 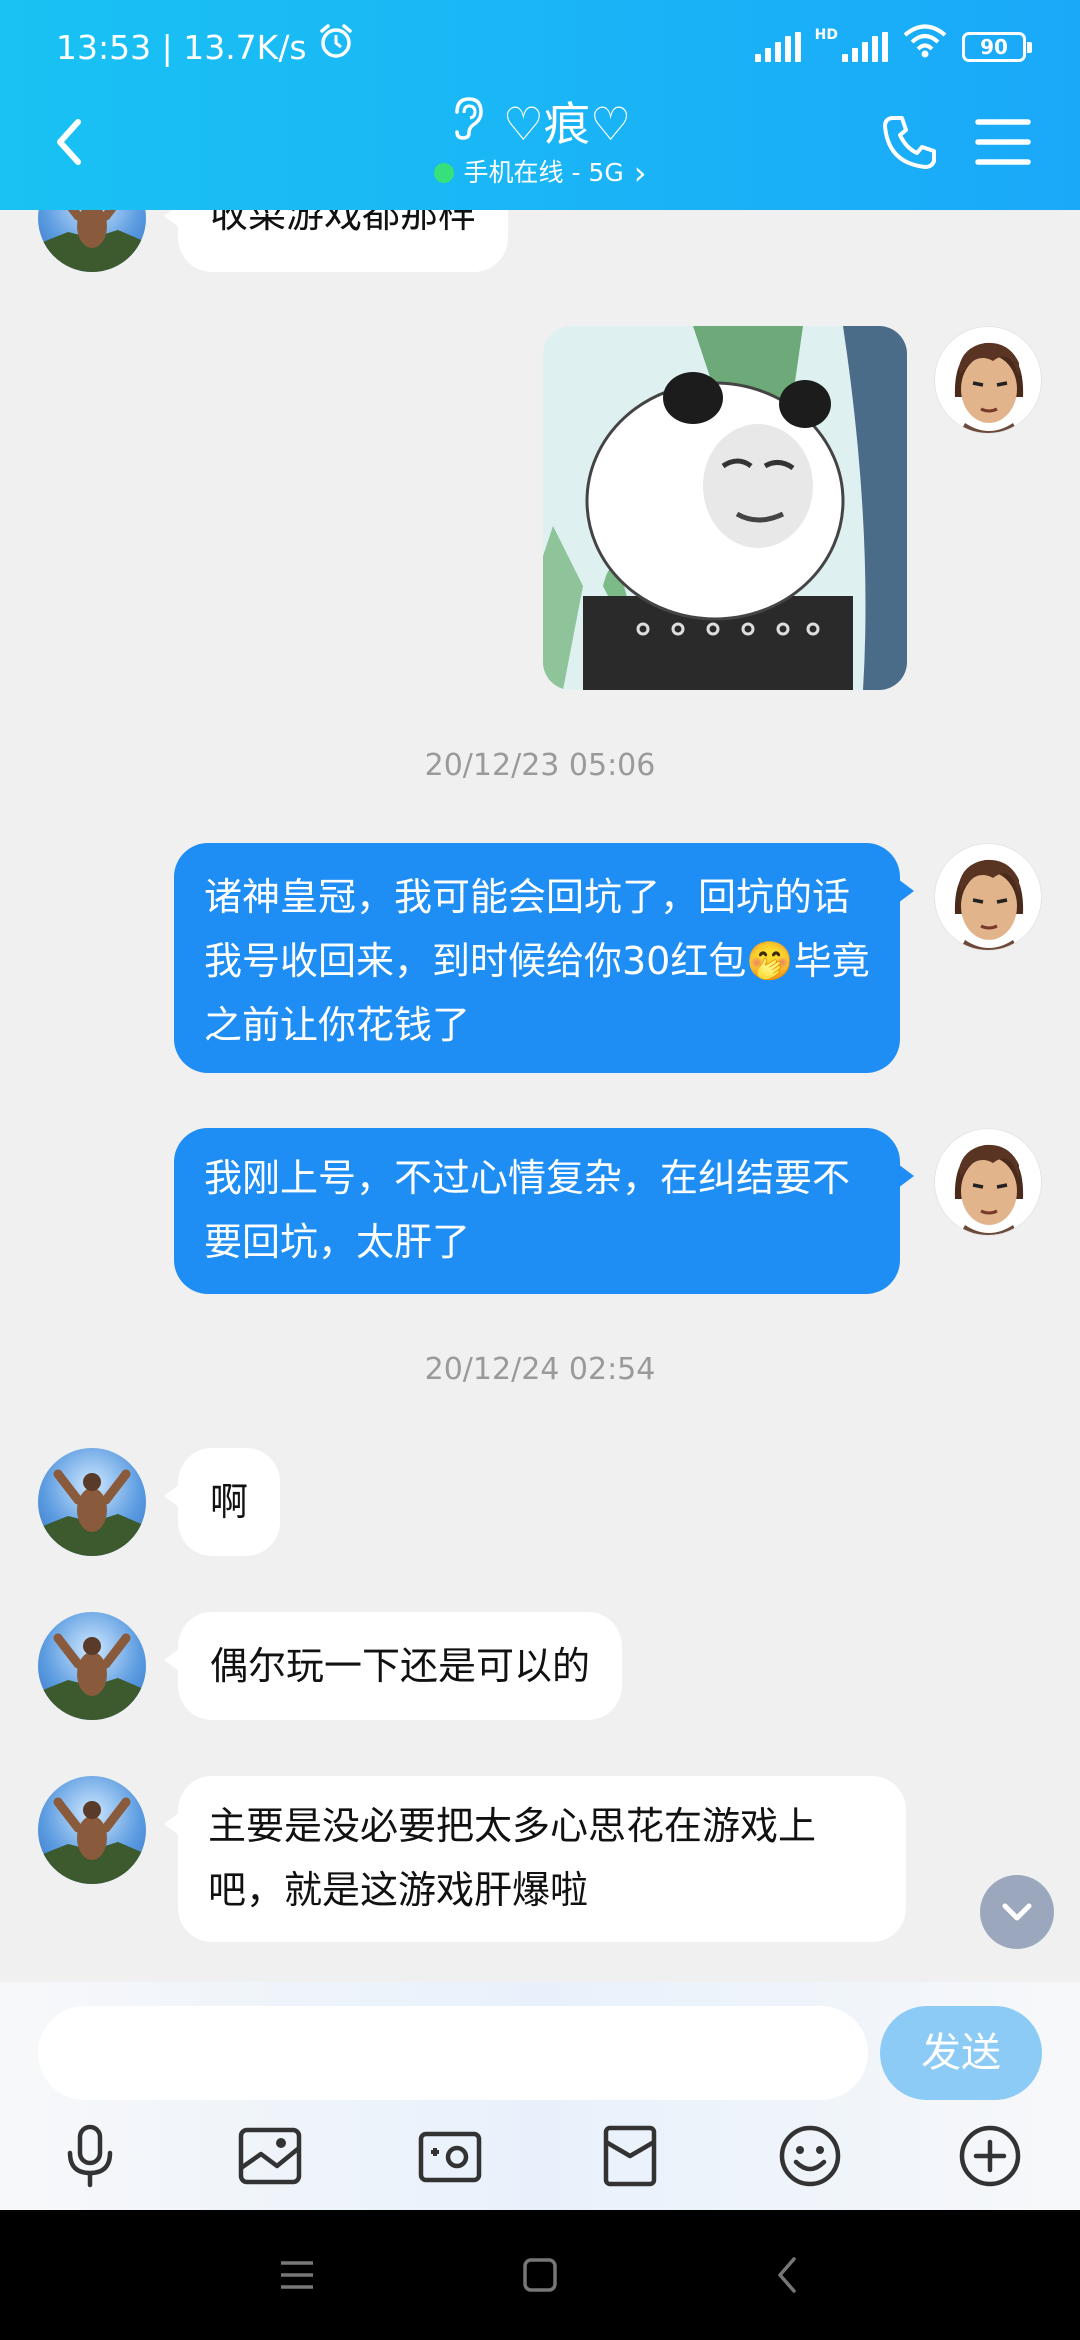 What do you see at coordinates (544, 48) in the screenshot?
I see `status-bar: 13:53 | 13.7K/s HD 90` at bounding box center [544, 48].